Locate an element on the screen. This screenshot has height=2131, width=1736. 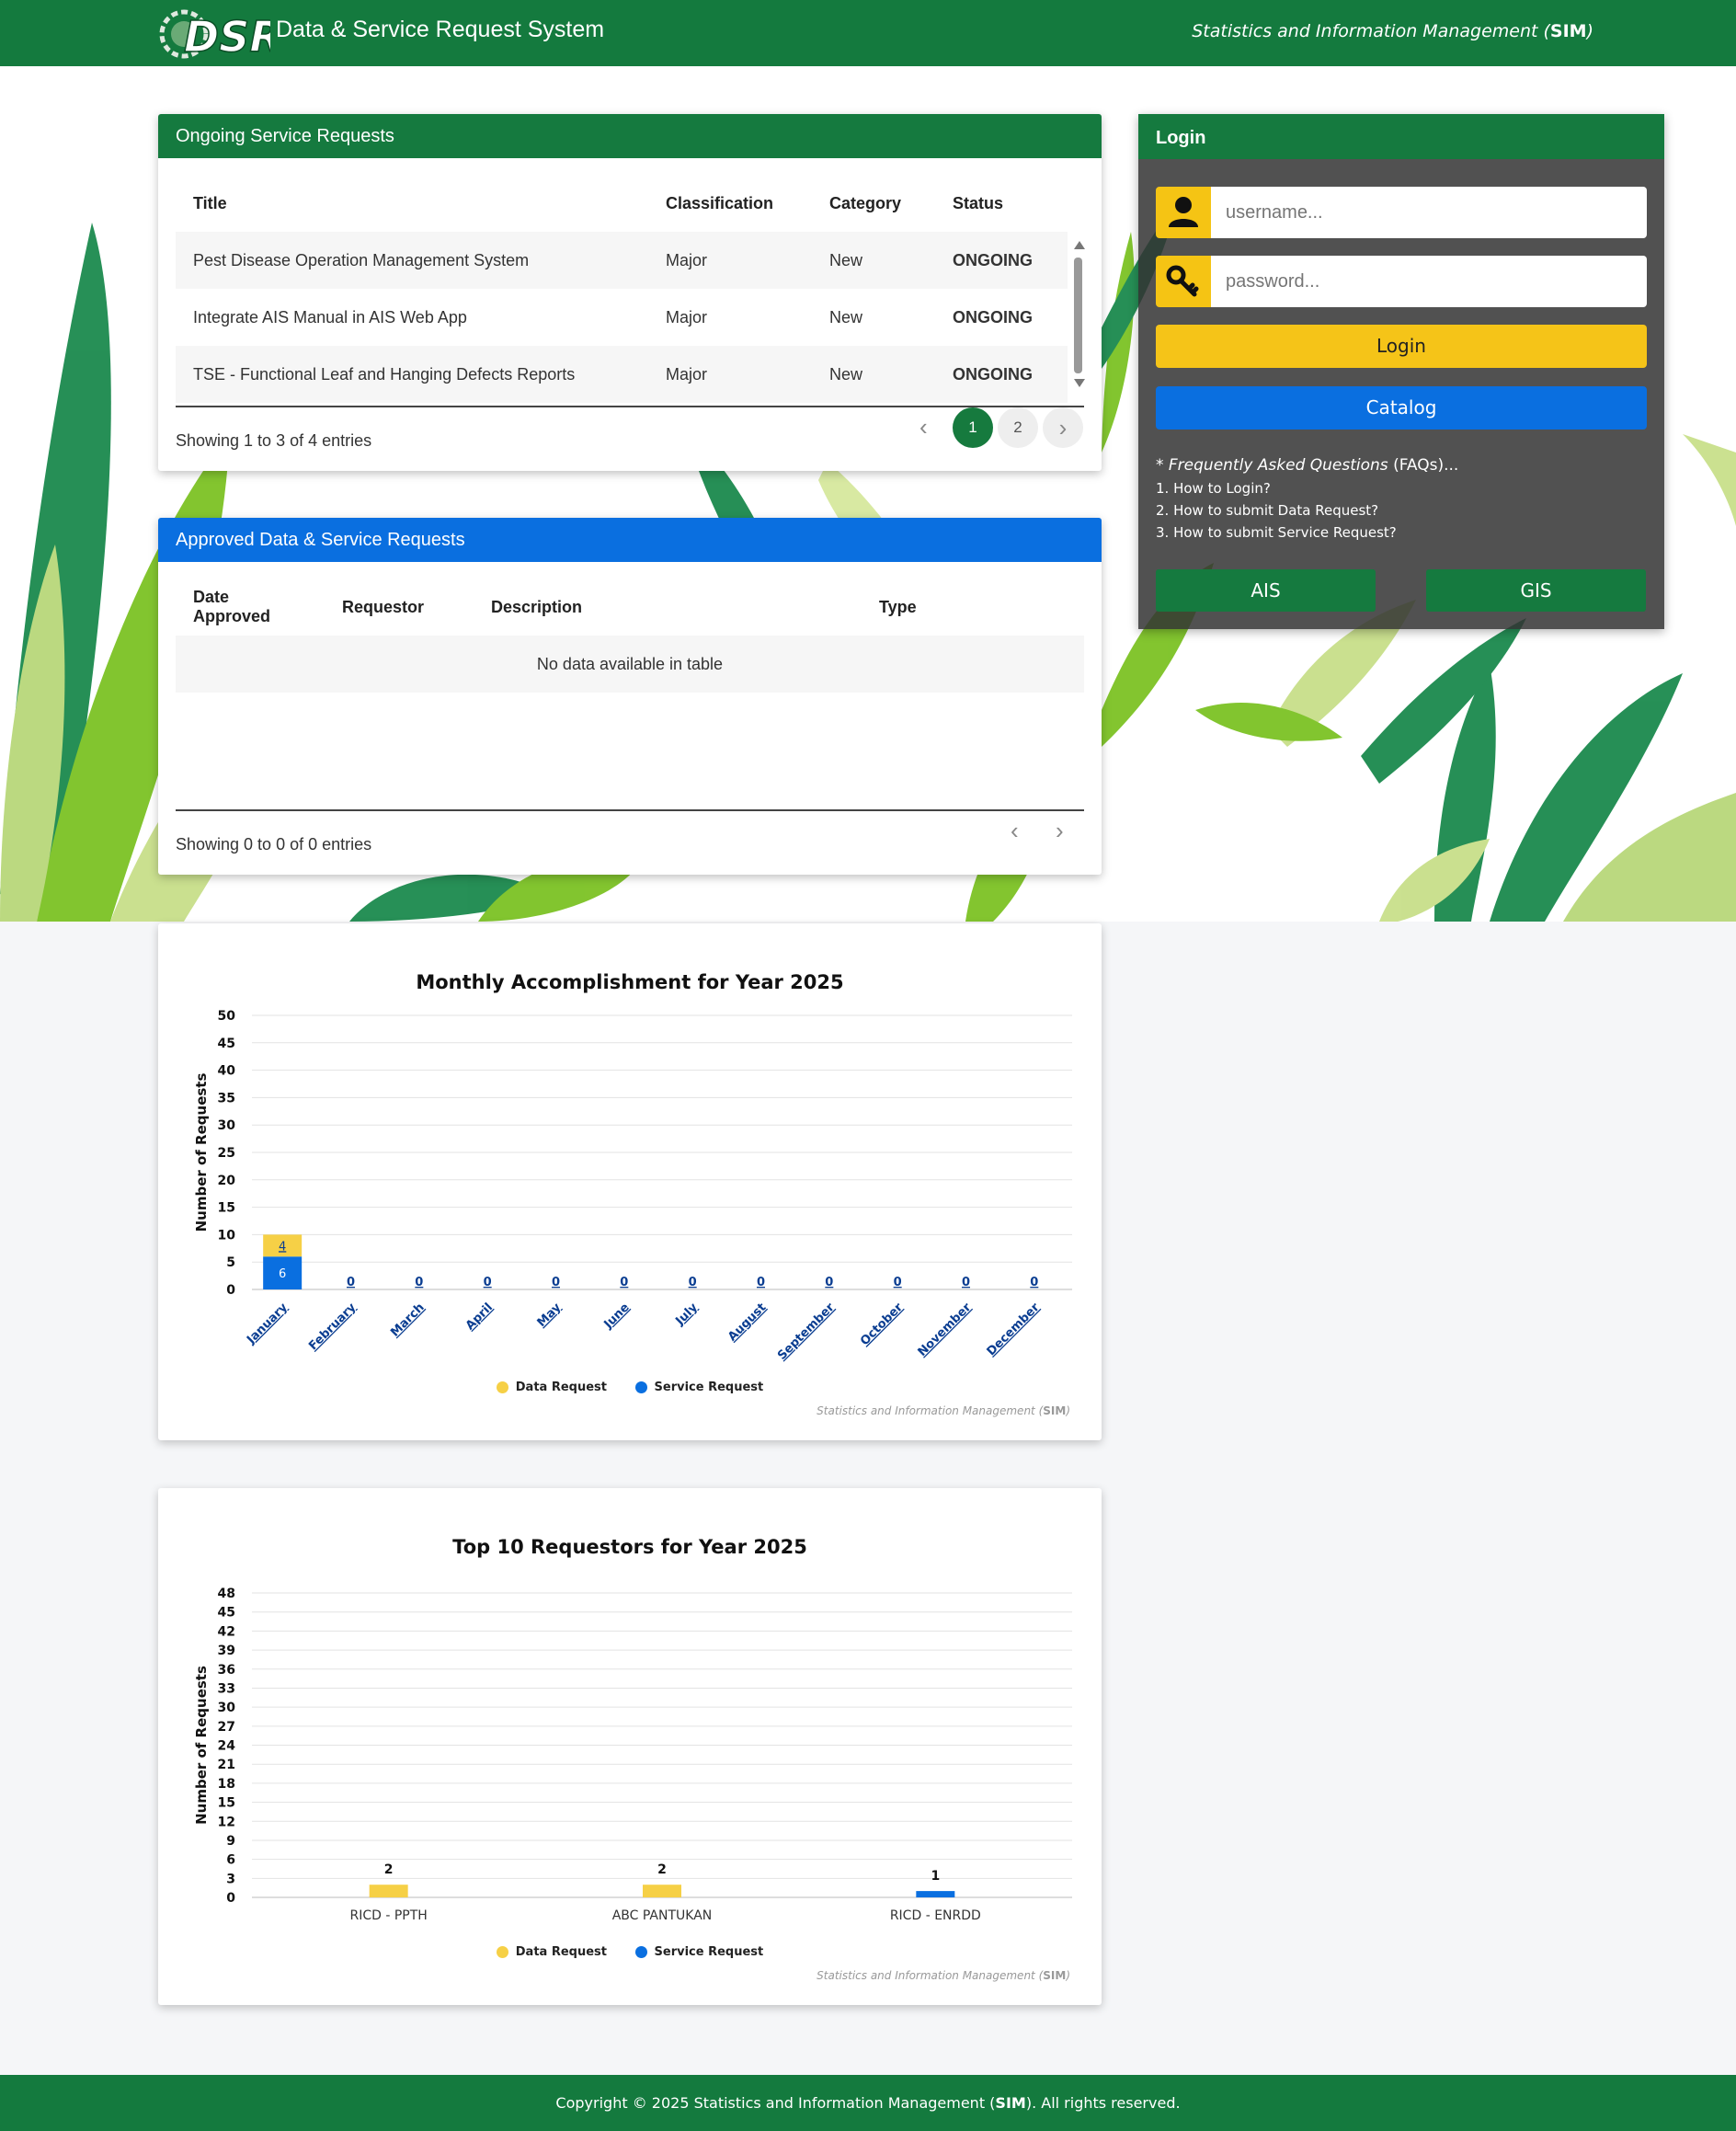
ais-button: AIS is located at coordinates (1266, 591).